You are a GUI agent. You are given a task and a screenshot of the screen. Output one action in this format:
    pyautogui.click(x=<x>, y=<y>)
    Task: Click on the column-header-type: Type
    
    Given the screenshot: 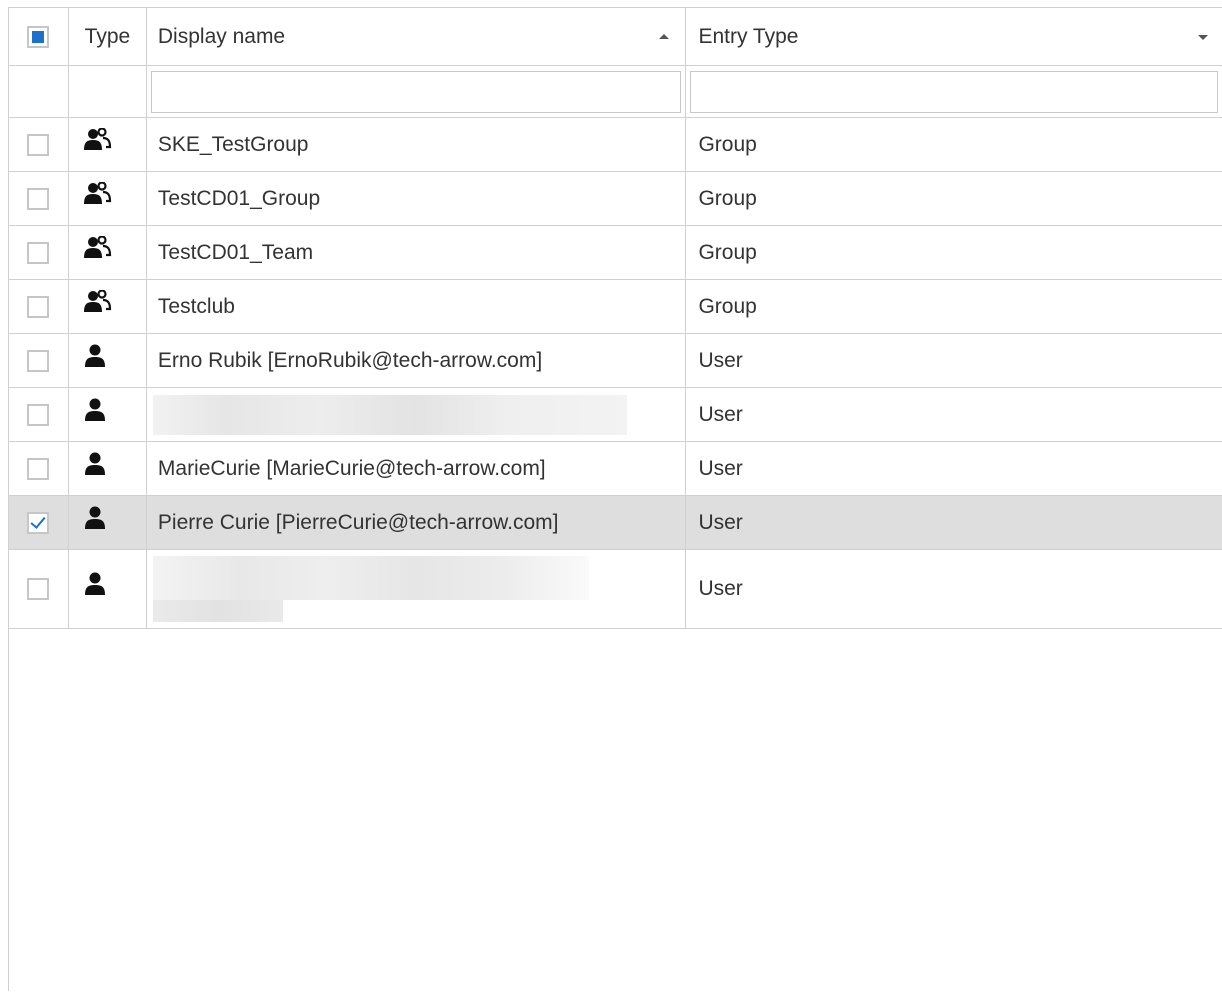 What is the action you would take?
    pyautogui.click(x=108, y=36)
    